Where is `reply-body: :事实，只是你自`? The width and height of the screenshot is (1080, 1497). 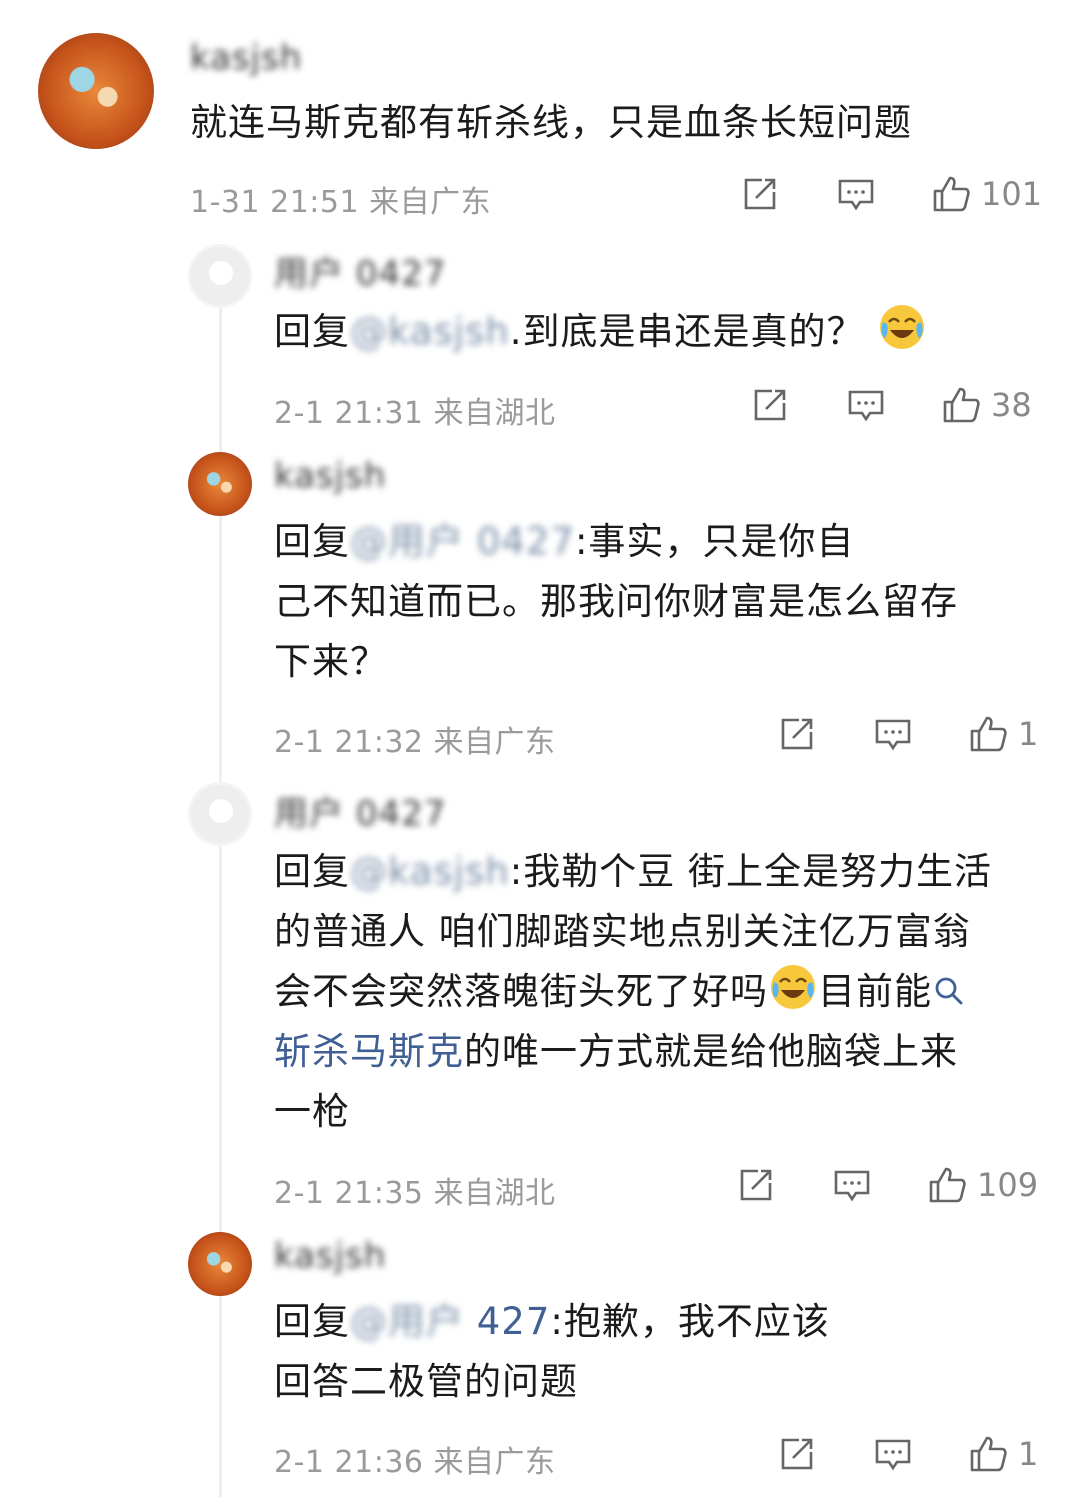 reply-body: :事实，只是你自 is located at coordinates (714, 541).